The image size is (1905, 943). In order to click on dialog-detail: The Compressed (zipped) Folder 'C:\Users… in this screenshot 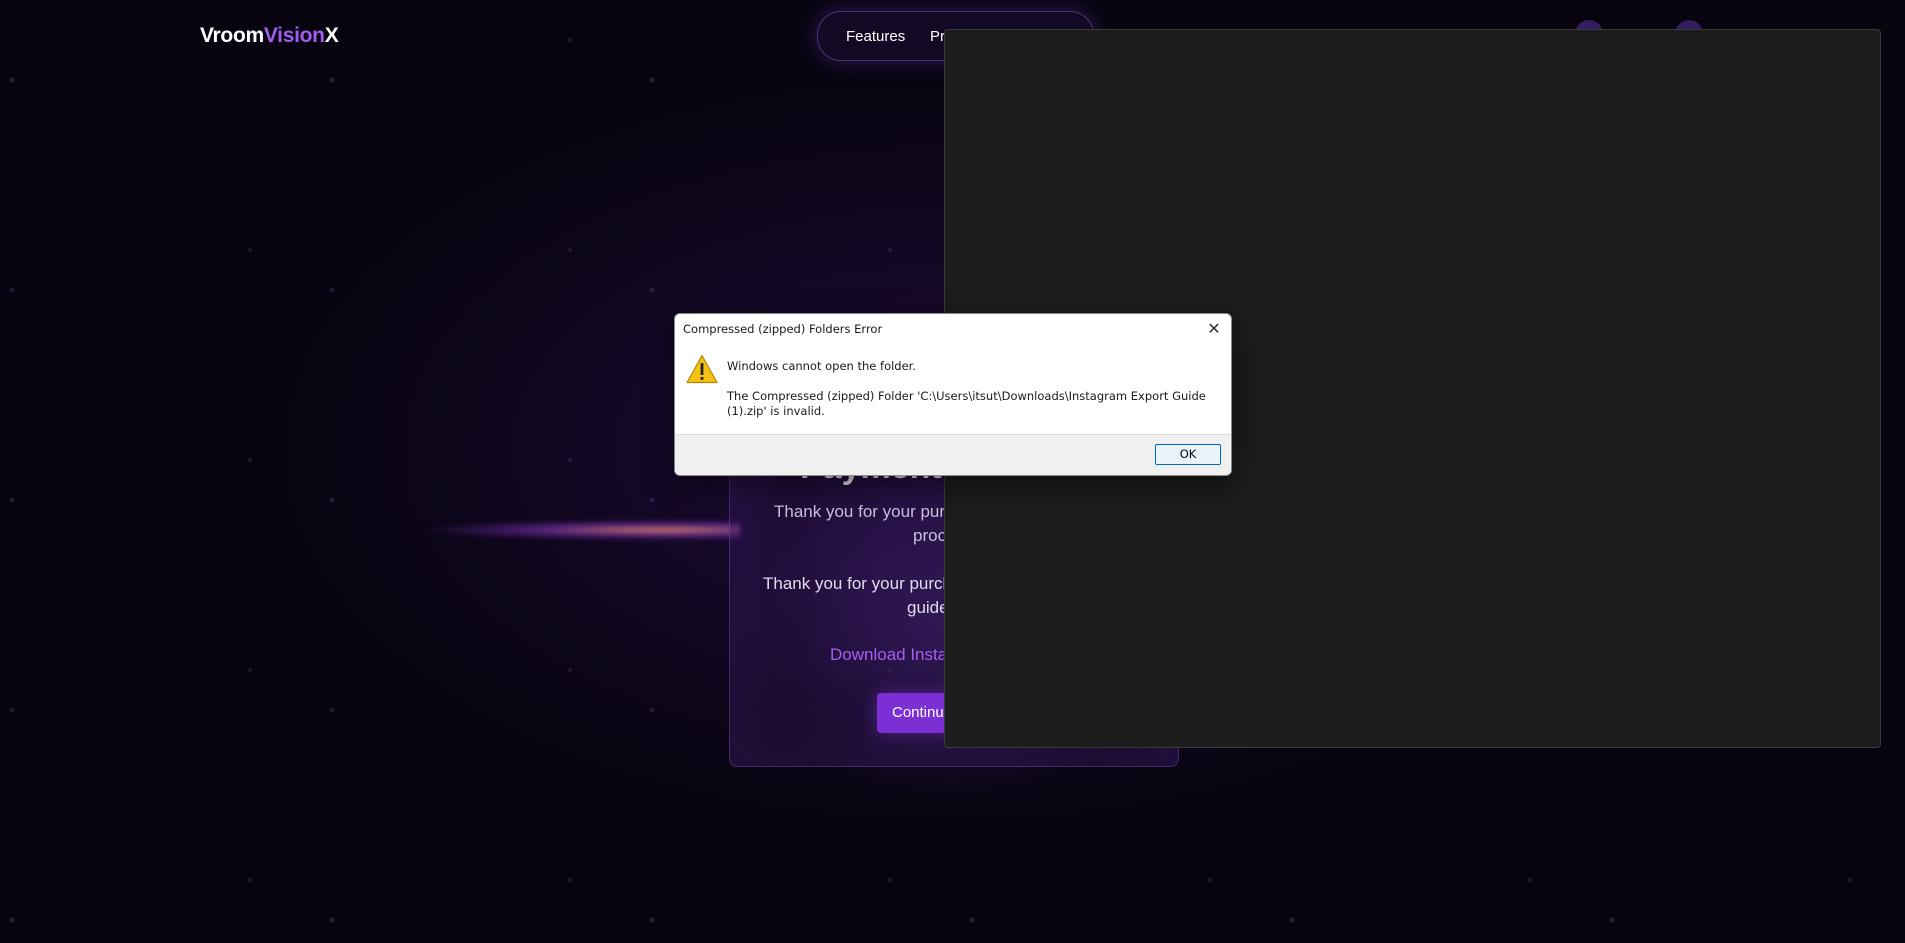, I will do `click(966, 403)`.